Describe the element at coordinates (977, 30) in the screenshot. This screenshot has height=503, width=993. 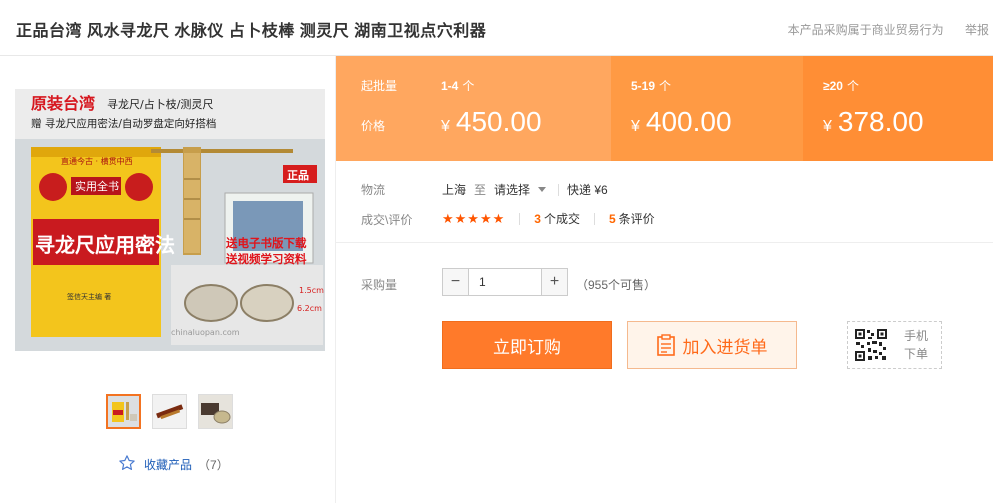
I see `report-link: 举报` at that location.